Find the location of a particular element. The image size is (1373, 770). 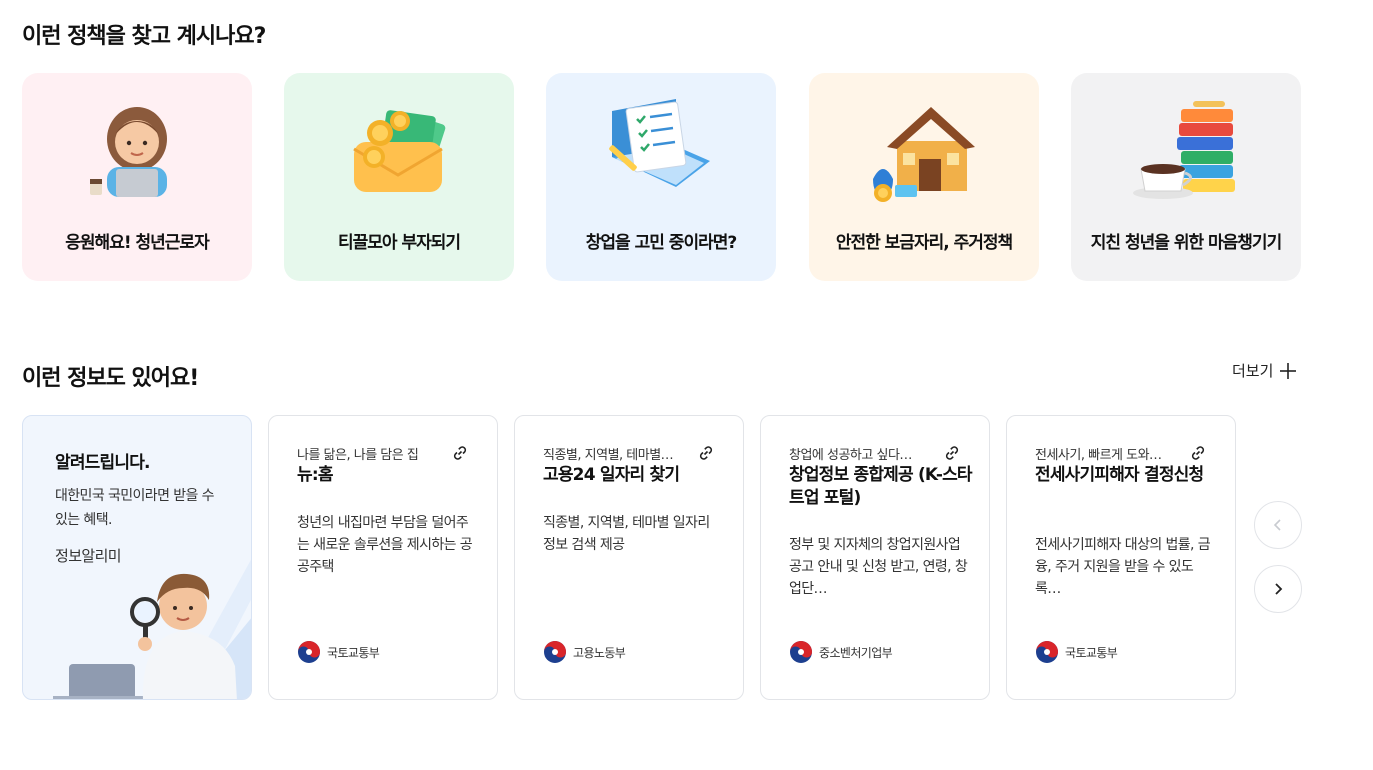

young-worker-illustration is located at coordinates (128, 152).